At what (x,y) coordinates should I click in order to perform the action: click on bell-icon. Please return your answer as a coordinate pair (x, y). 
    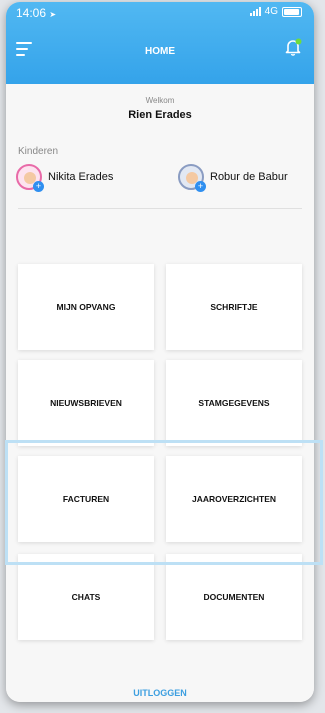
    Looking at the image, I should click on (293, 47).